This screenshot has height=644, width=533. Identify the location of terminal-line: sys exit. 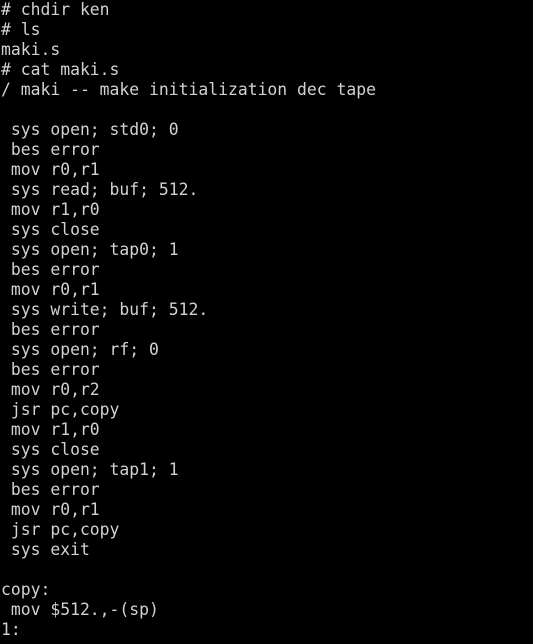
(45, 549).